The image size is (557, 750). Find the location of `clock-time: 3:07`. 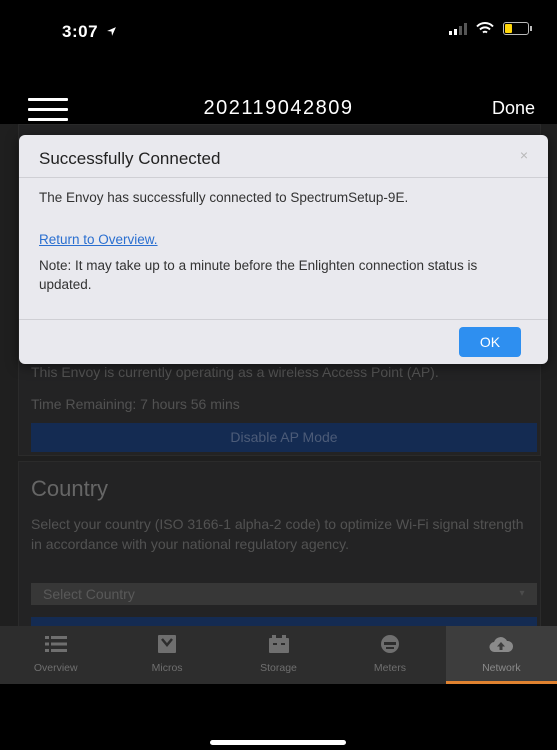

clock-time: 3:07 is located at coordinates (80, 31).